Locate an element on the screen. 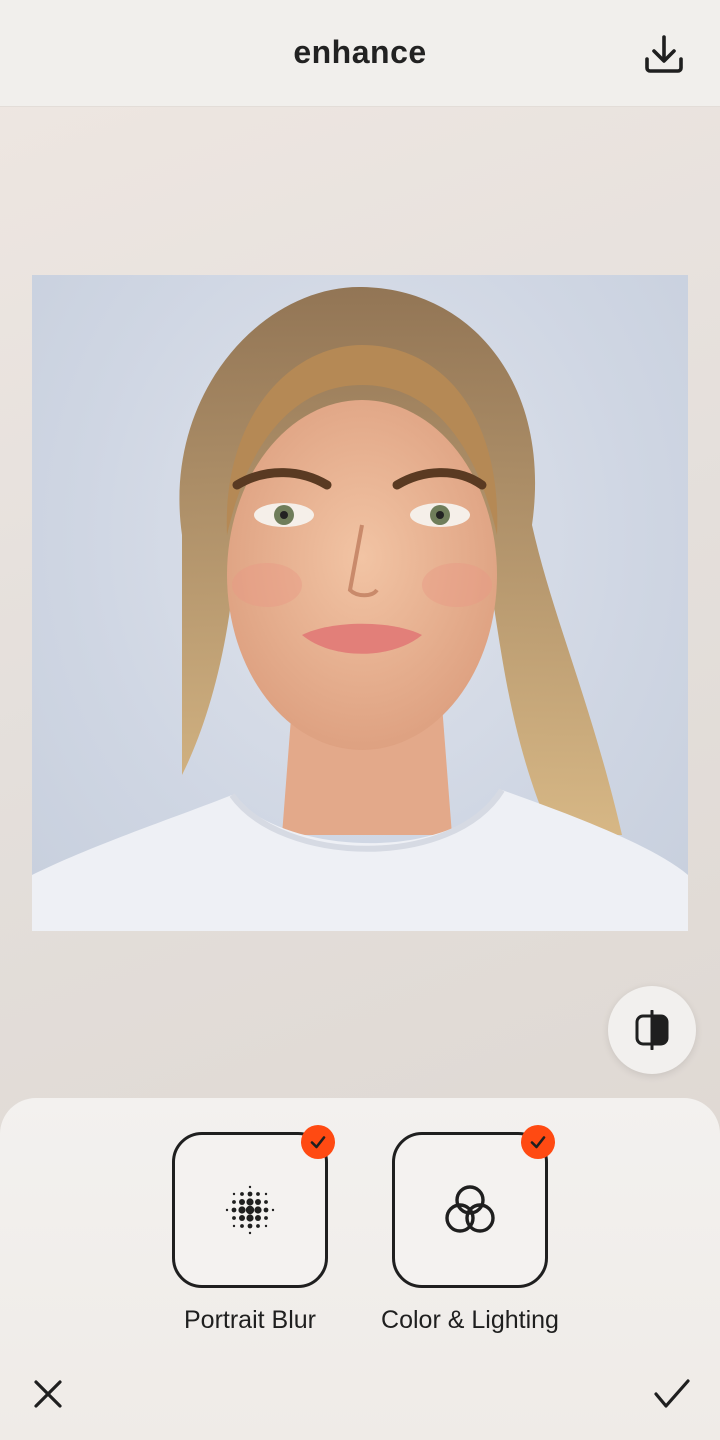 This screenshot has width=720, height=1440. compare-split-icon is located at coordinates (652, 1030).